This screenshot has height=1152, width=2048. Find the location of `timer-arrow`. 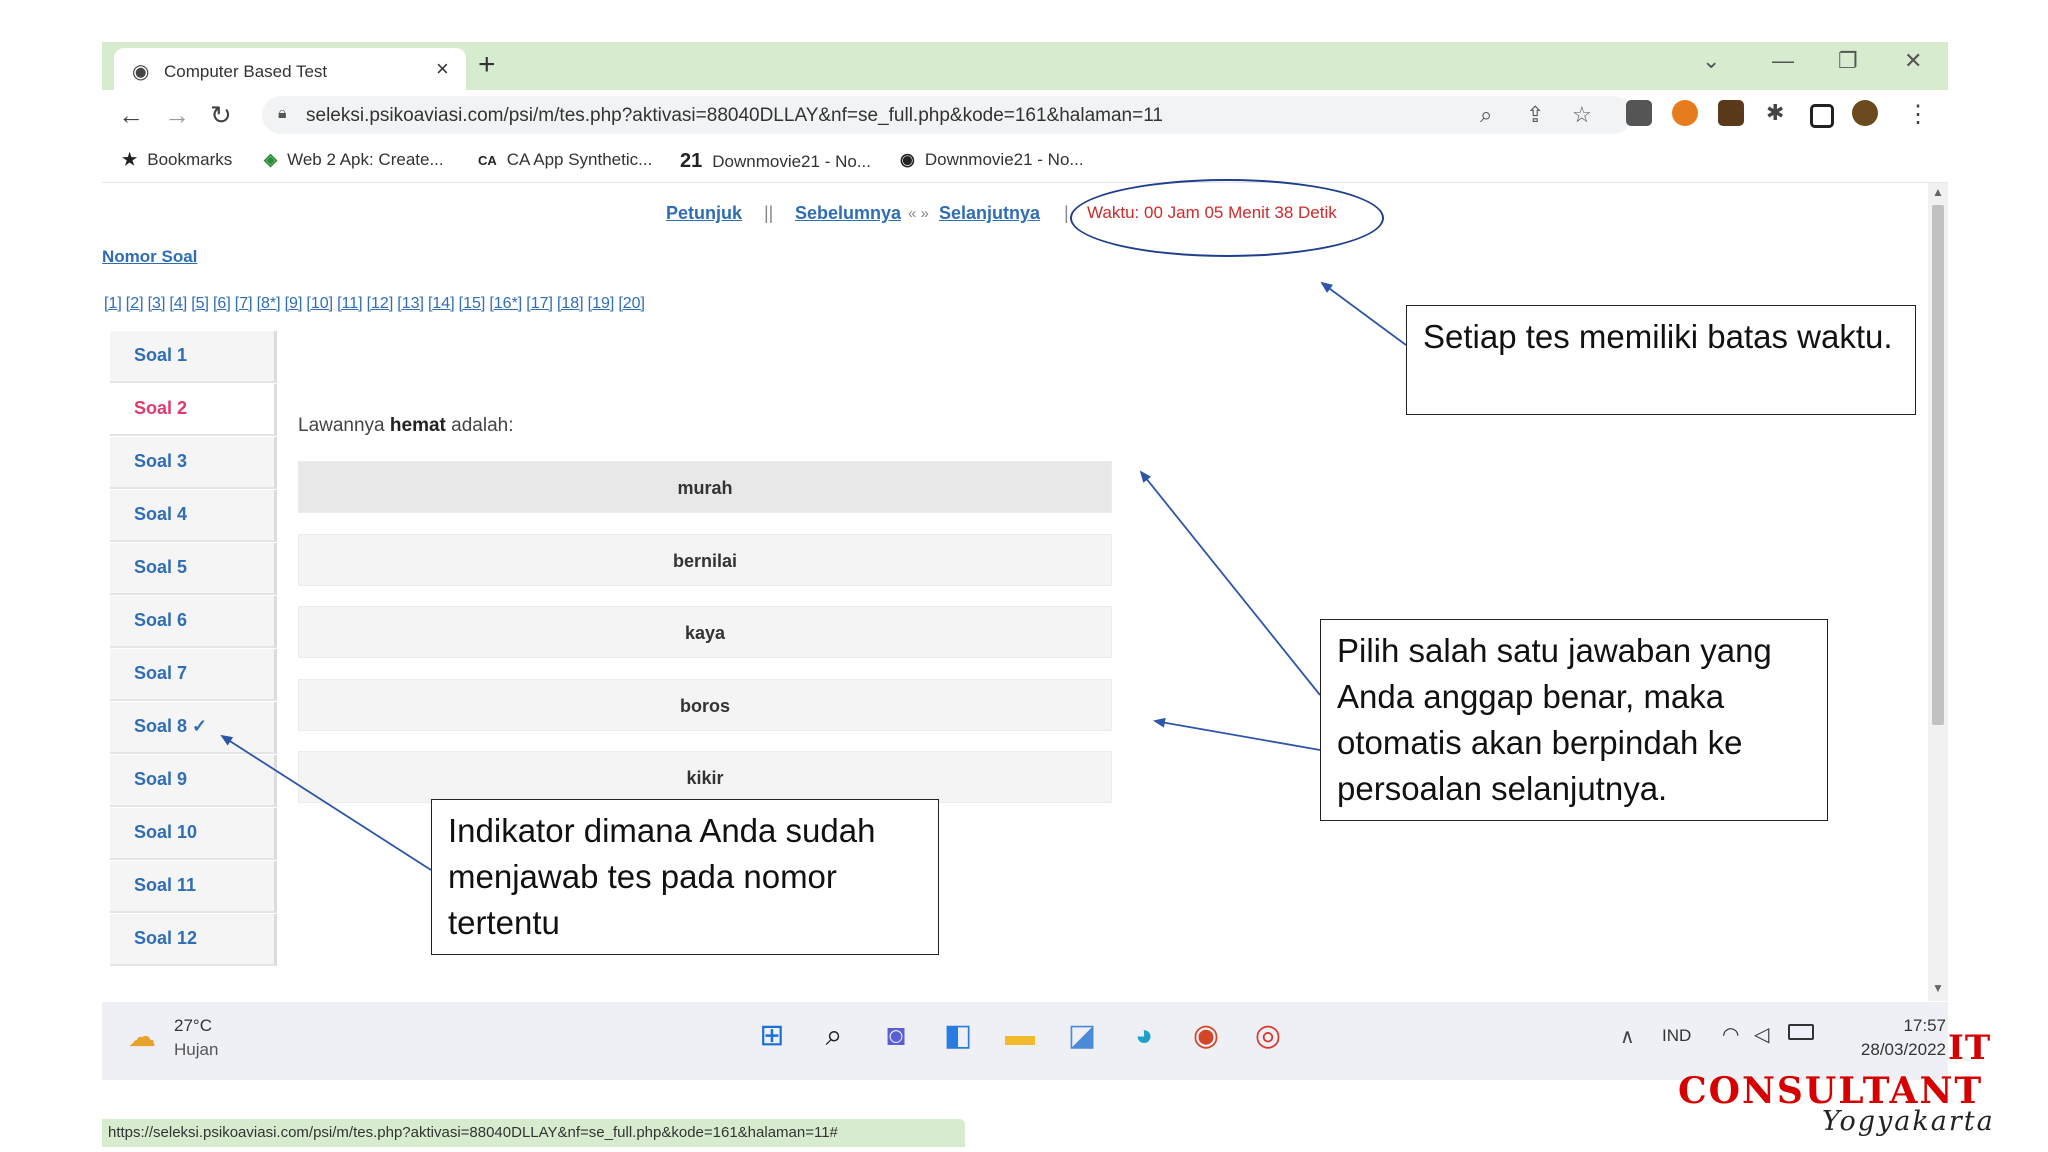

timer-arrow is located at coordinates (1363, 313).